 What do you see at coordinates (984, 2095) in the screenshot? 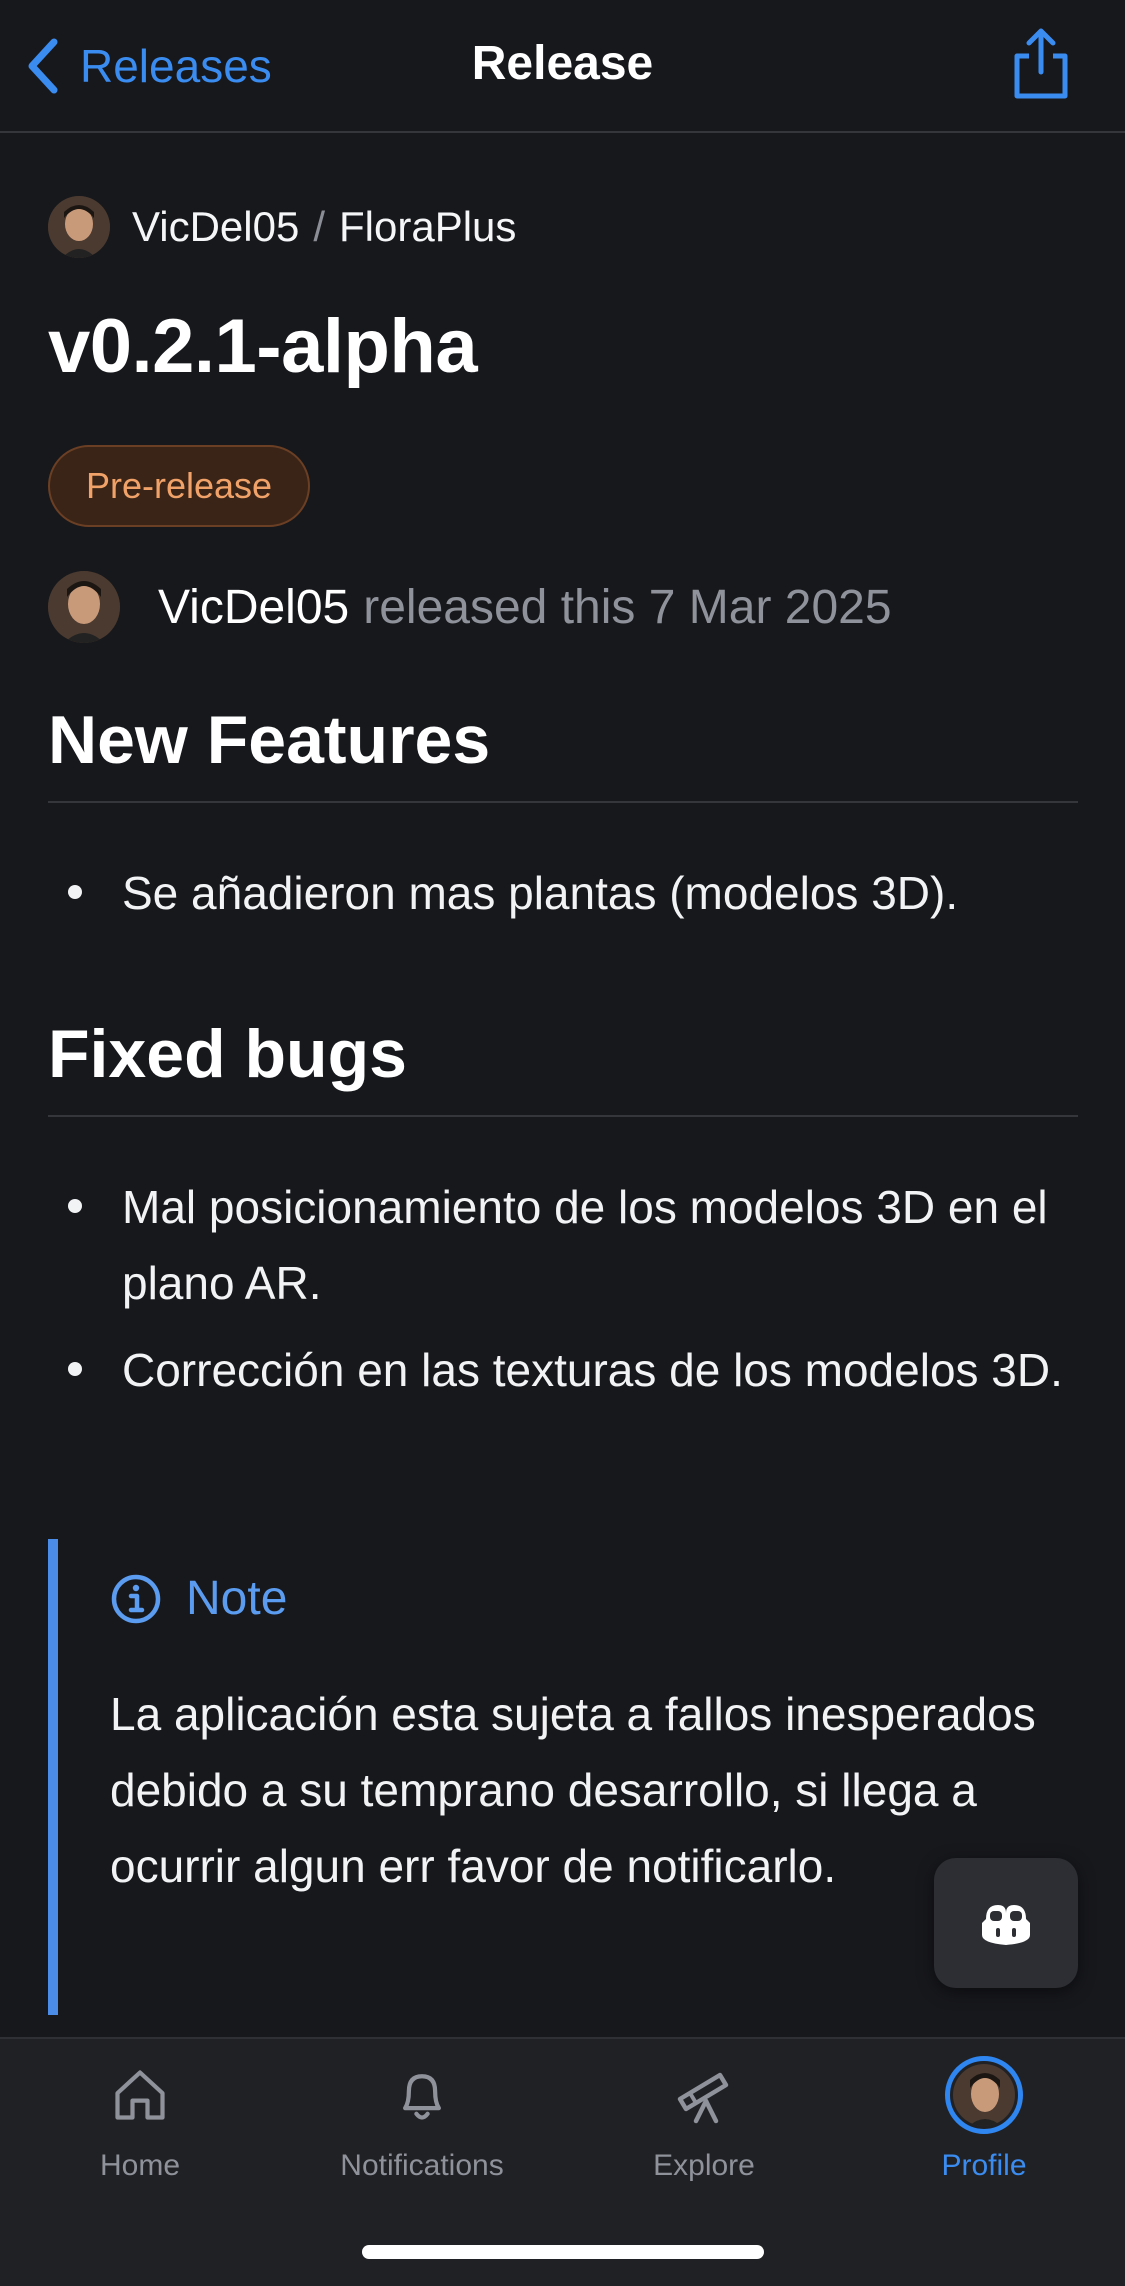
I see `profile-avatar` at bounding box center [984, 2095].